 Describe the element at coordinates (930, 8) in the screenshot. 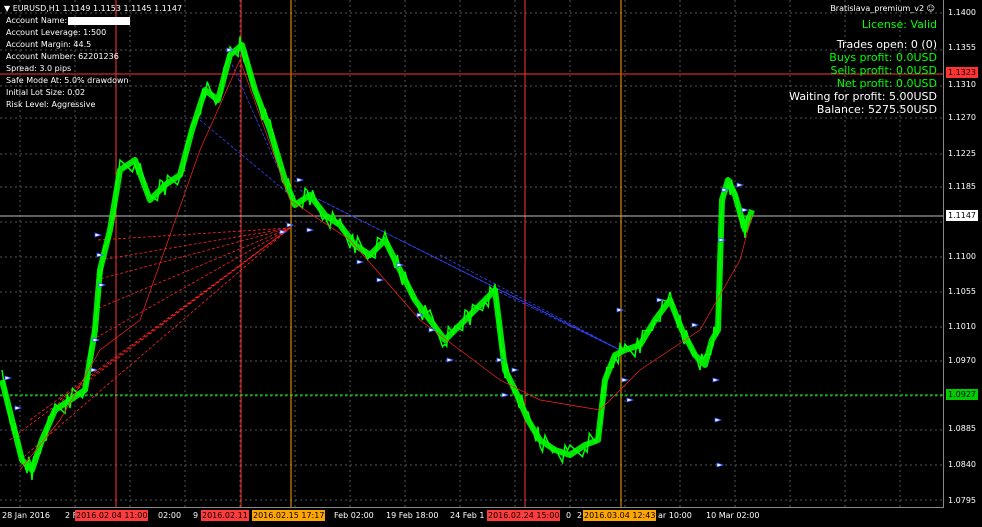

I see `smiley-icon: ☺` at that location.